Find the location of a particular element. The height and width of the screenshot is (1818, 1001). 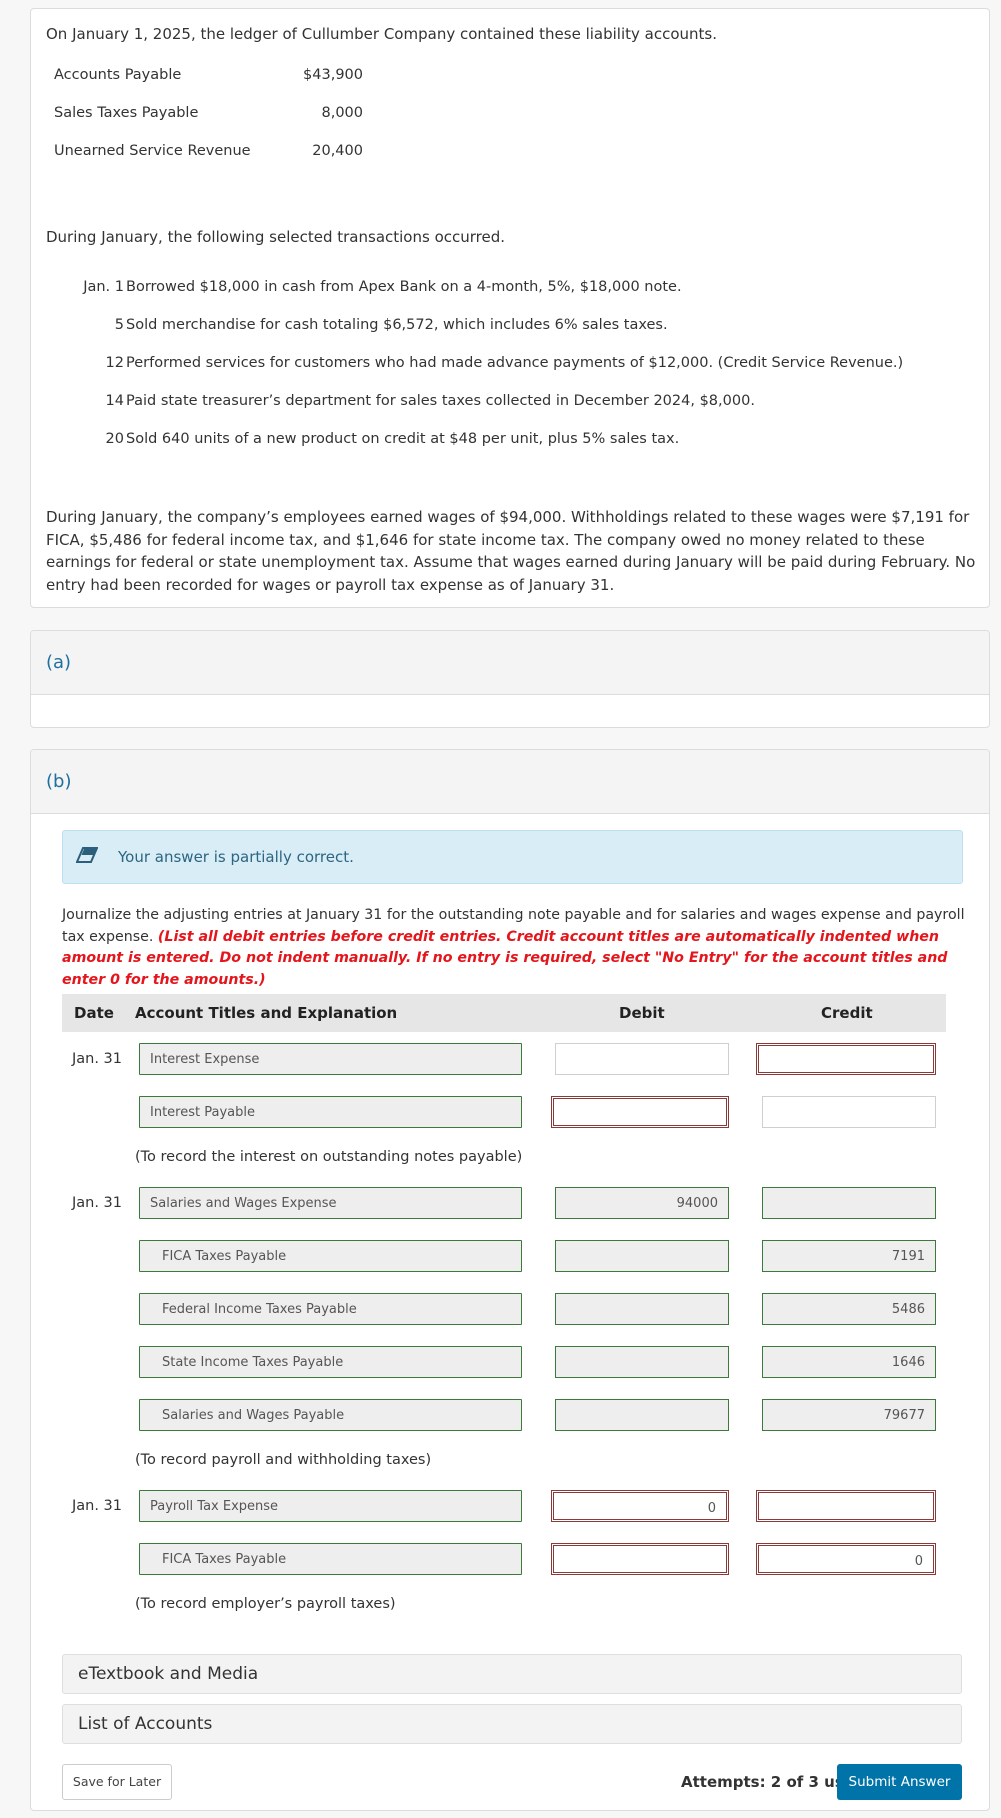

debit-input: 0 is located at coordinates (640, 1506).